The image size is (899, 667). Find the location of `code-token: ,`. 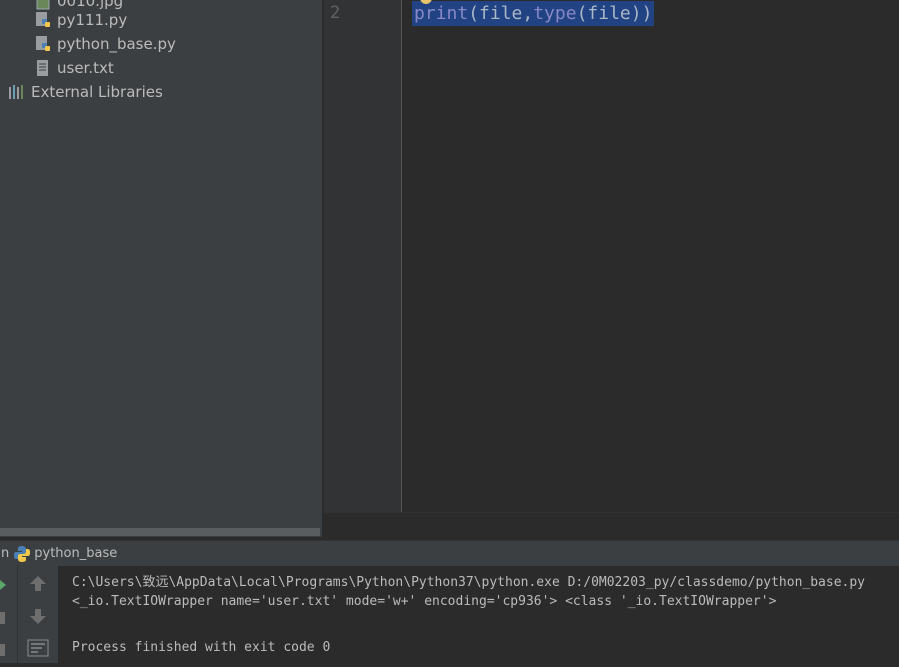

code-token: , is located at coordinates (528, 13).